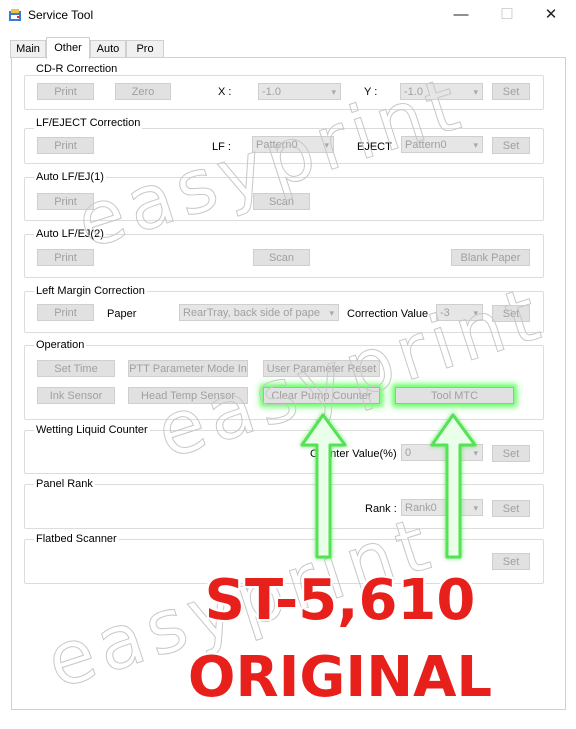  What do you see at coordinates (371, 92) in the screenshot?
I see `cdr-y-label: Y :` at bounding box center [371, 92].